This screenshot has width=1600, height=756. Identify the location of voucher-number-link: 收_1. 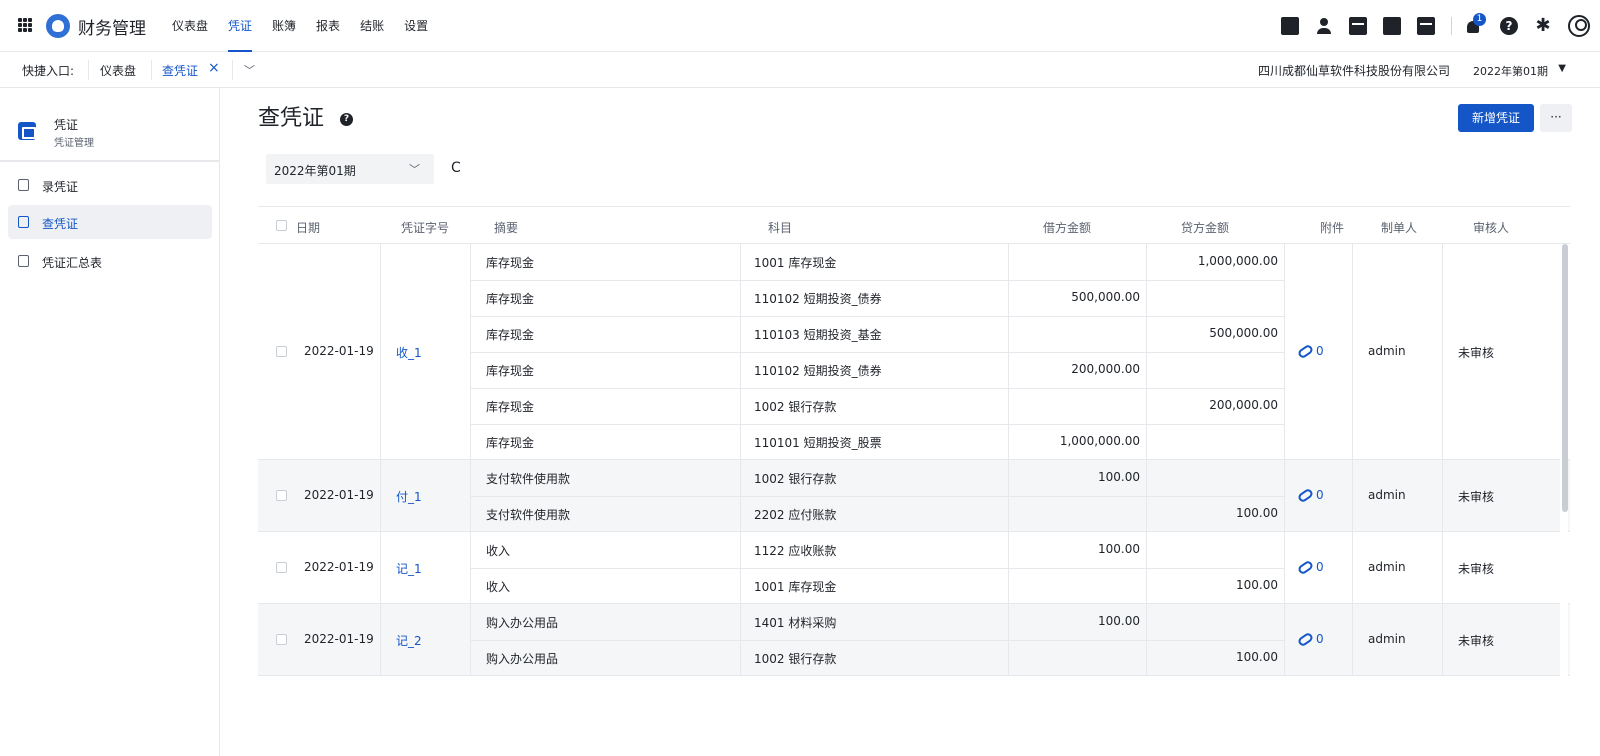
(409, 352).